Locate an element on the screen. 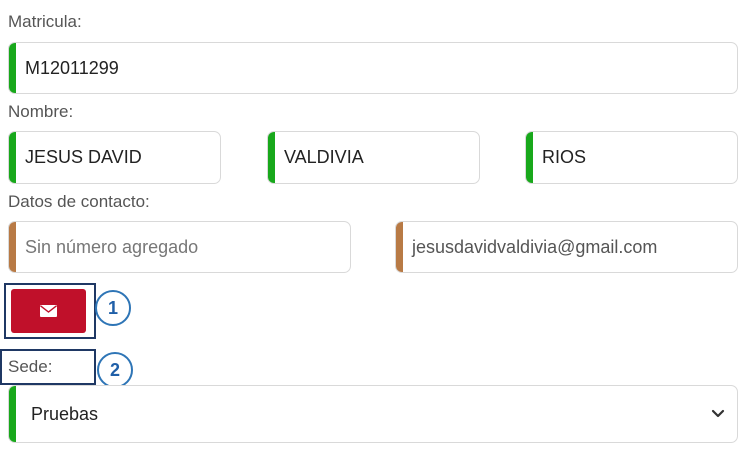 The image size is (744, 453). callout-1: 1 is located at coordinates (113, 308).